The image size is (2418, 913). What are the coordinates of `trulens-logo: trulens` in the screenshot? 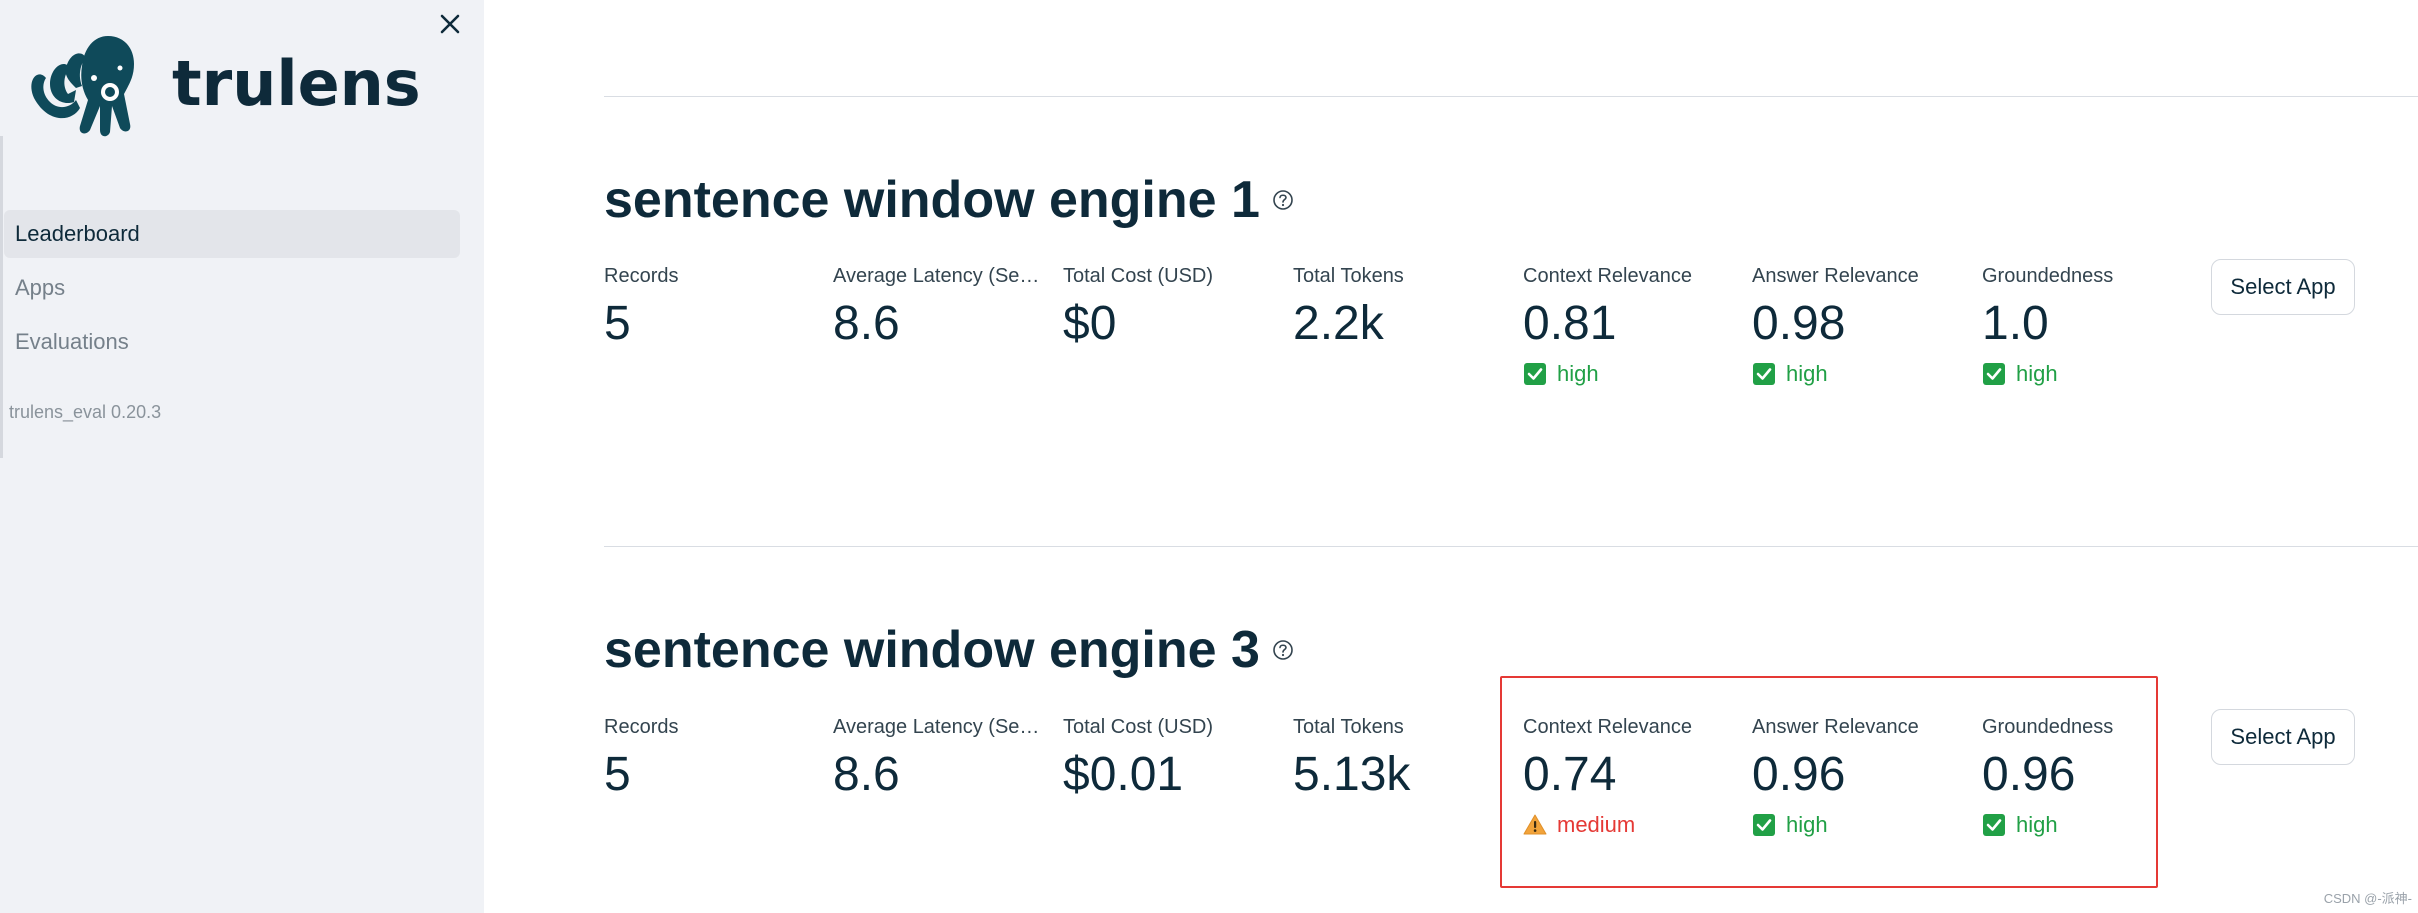 It's located at (220, 83).